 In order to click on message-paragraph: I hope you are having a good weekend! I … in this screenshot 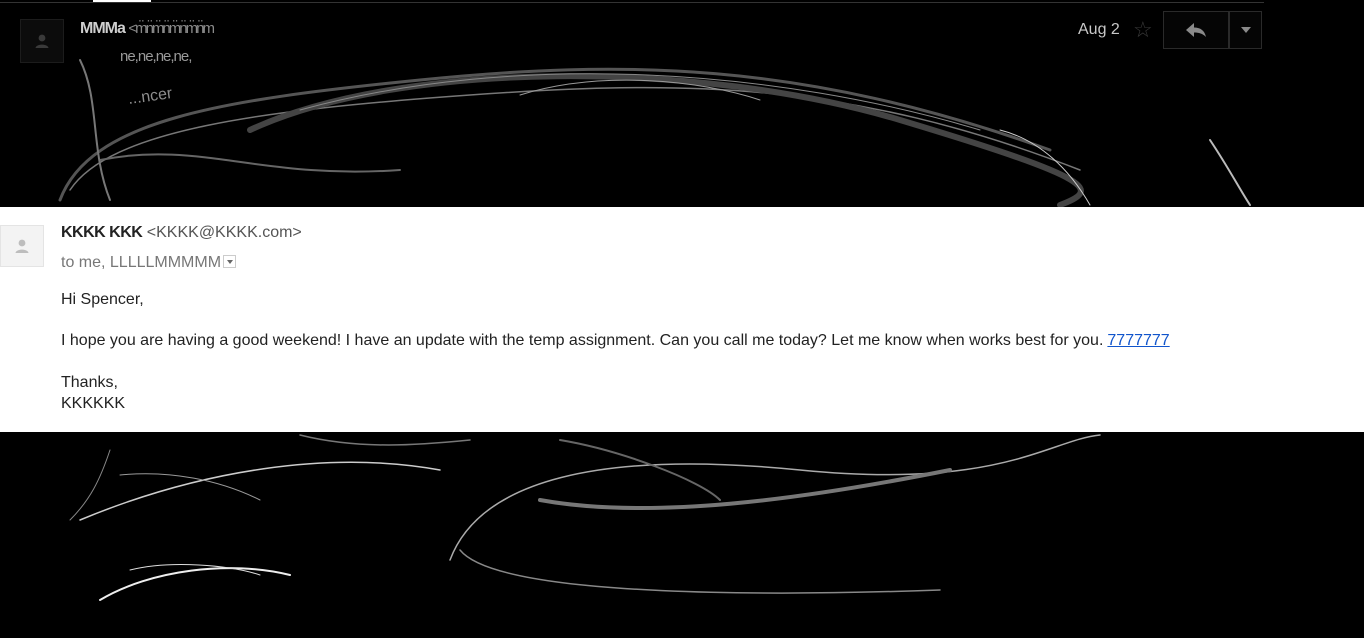, I will do `click(615, 341)`.